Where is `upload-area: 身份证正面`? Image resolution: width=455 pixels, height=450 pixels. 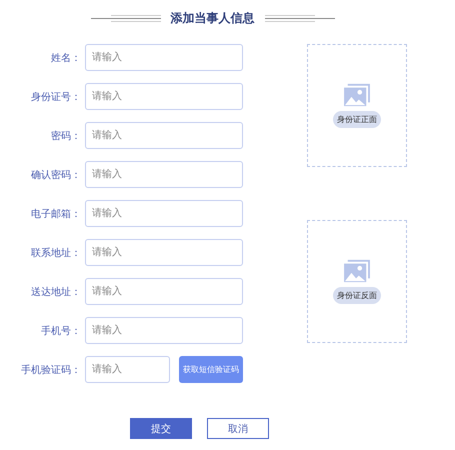 upload-area: 身份证正面 is located at coordinates (357, 105).